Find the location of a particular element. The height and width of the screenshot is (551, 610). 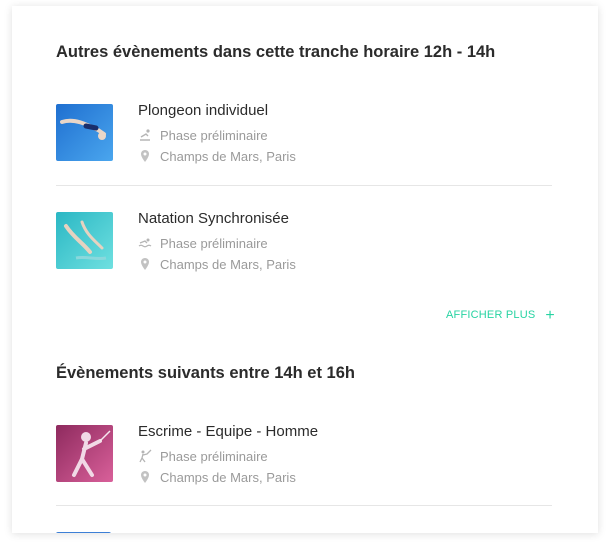

show-more-label: AFFICHER PLUS is located at coordinates (491, 315).